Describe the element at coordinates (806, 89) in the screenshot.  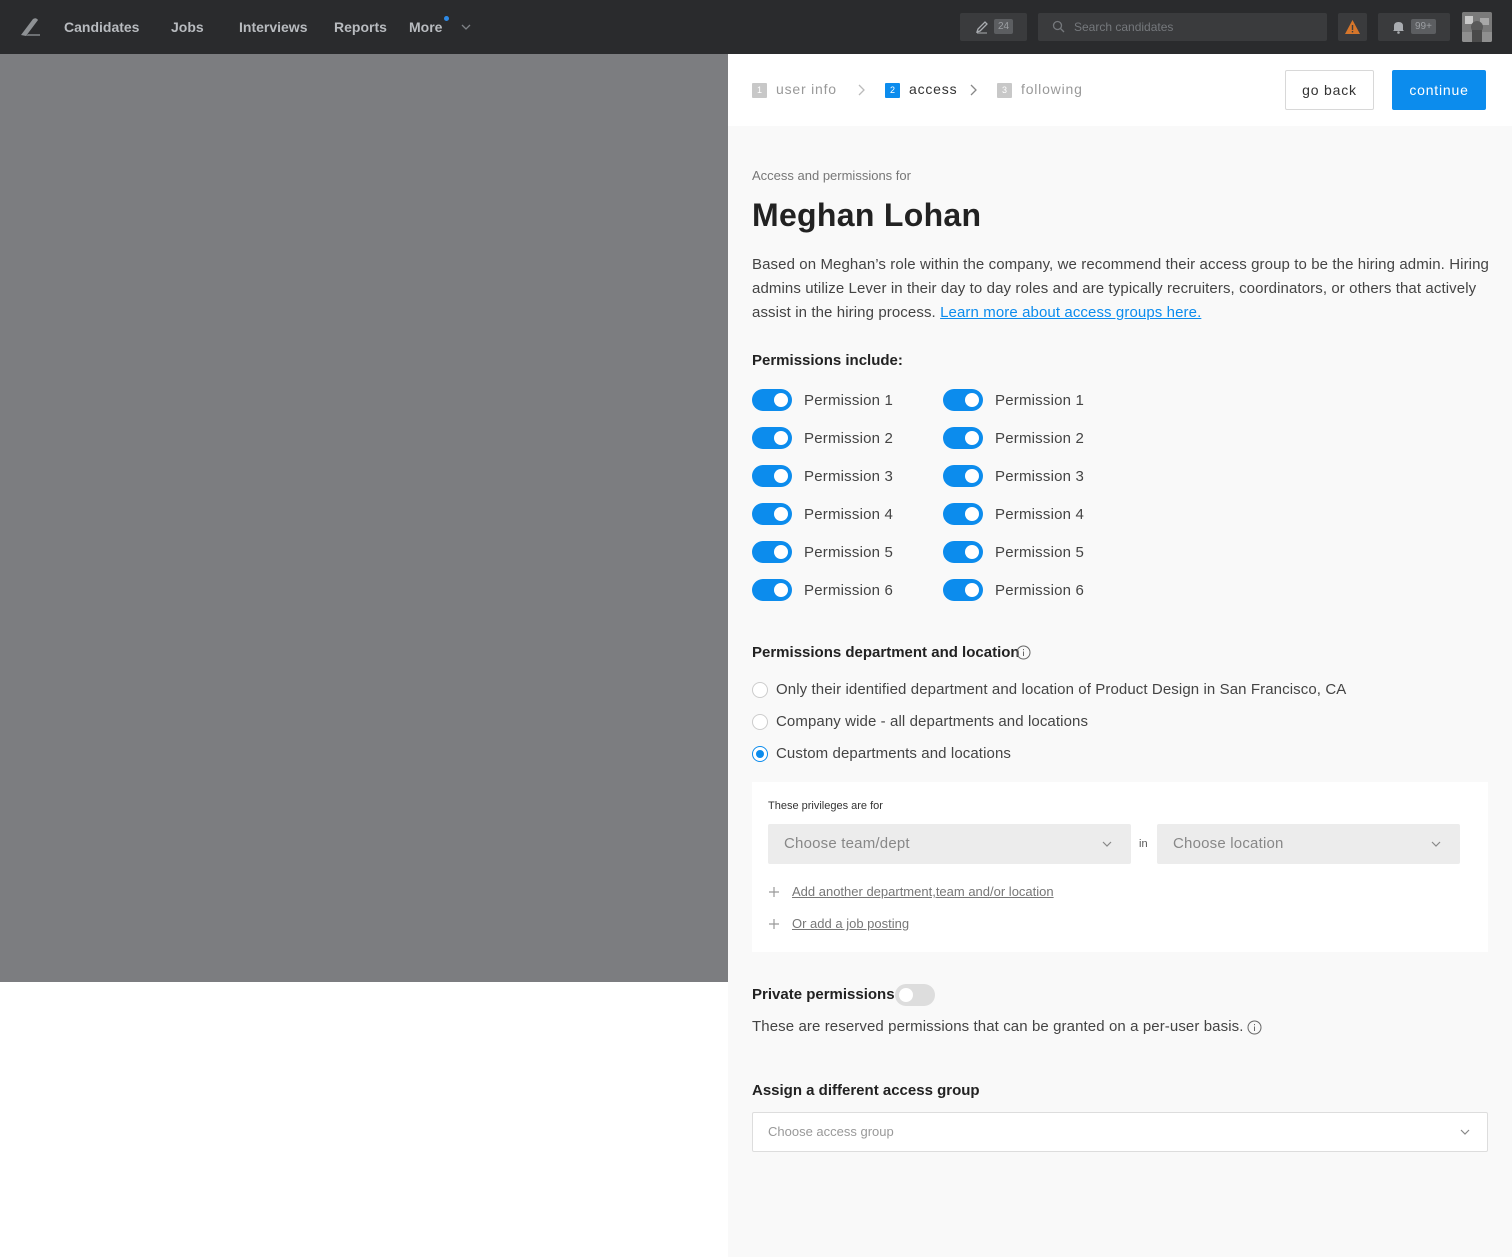
I see `step-label: user info` at that location.